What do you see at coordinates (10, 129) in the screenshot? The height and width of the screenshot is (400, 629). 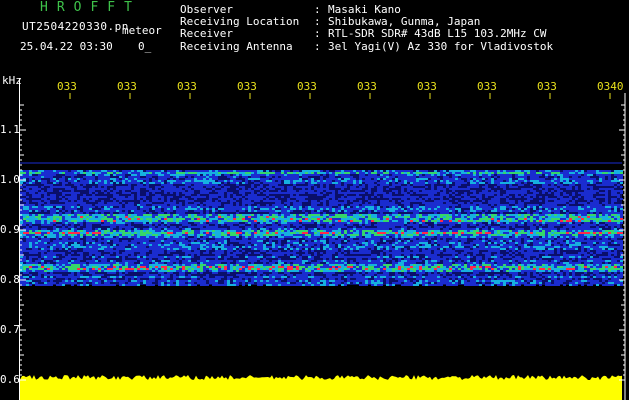 I see `y-tick-label: 1.1` at bounding box center [10, 129].